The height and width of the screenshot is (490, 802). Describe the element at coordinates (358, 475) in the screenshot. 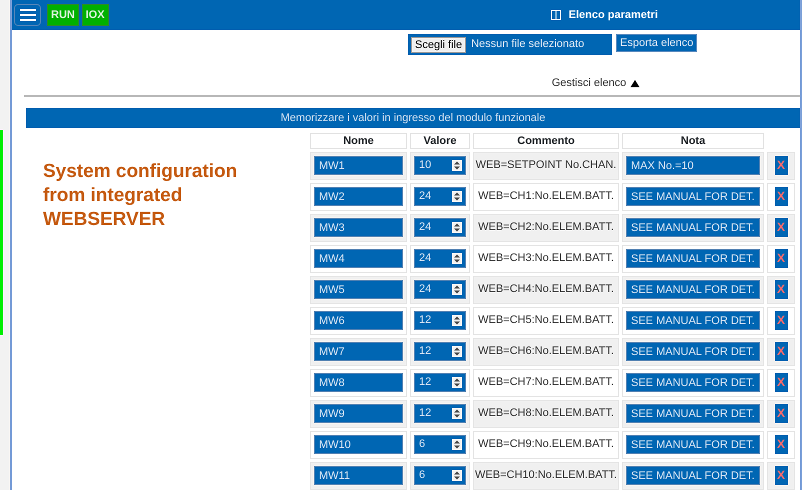

I see `name-field: MW11` at that location.